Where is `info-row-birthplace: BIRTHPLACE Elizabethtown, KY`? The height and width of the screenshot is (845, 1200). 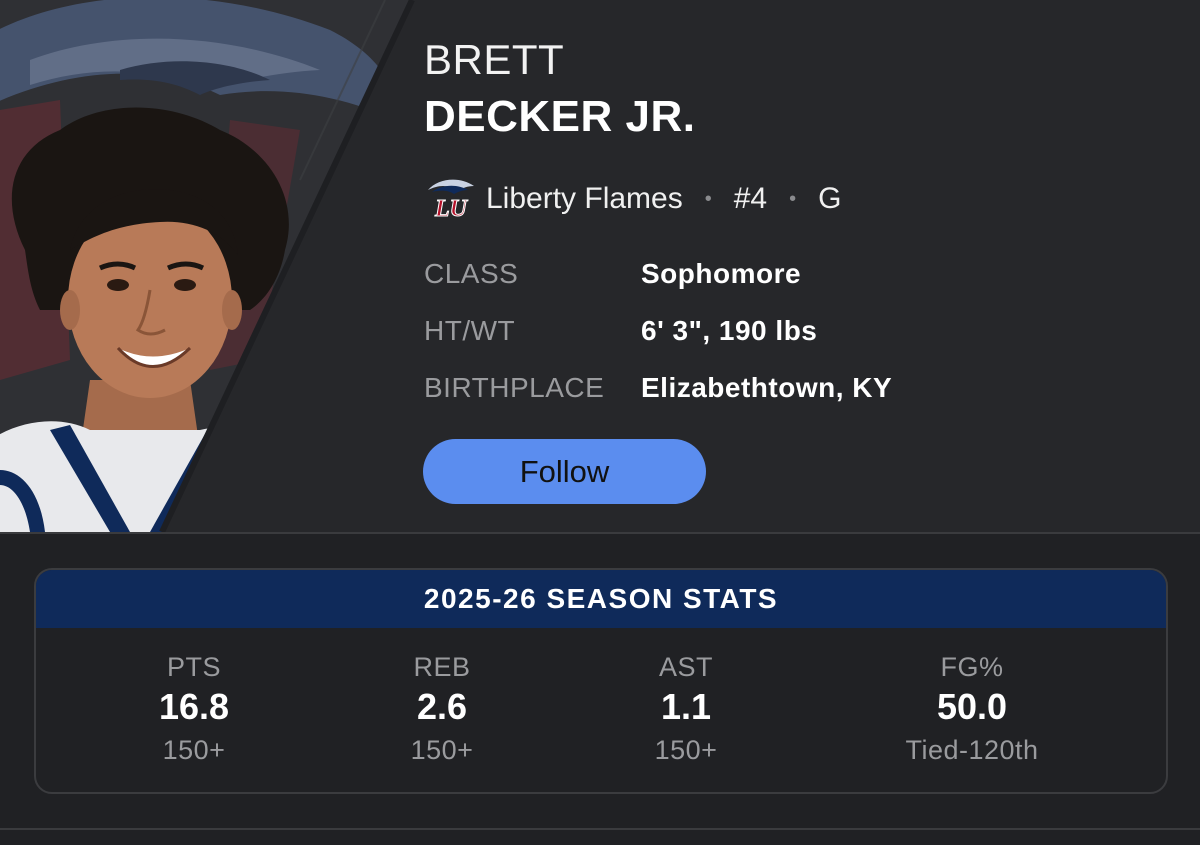
info-row-birthplace: BIRTHPLACE Elizabethtown, KY is located at coordinates (658, 388).